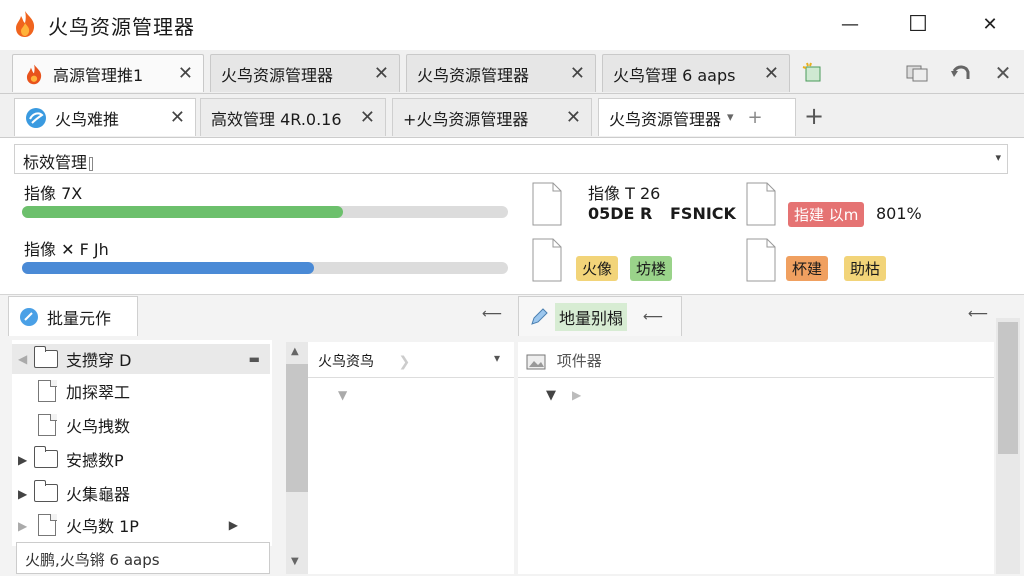  What do you see at coordinates (87, 119) in the screenshot?
I see `tab-label: 火鸟难推` at bounding box center [87, 119].